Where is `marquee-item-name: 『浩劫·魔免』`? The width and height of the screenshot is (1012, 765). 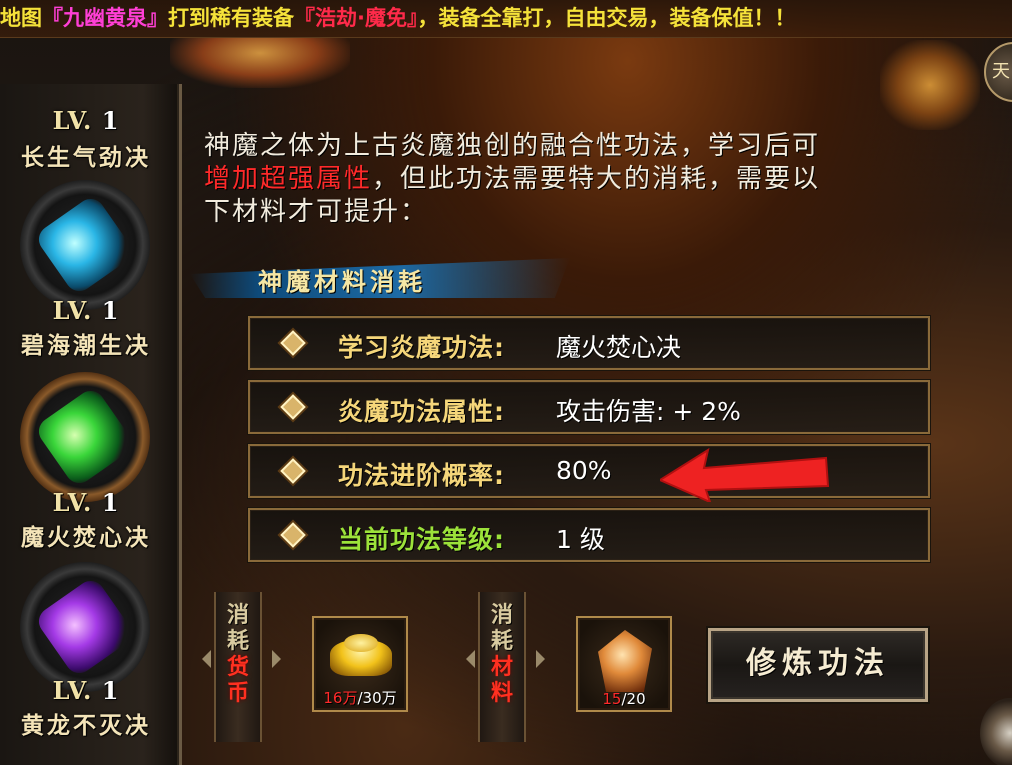 marquee-item-name: 『浩劫·魔免』 is located at coordinates (356, 18).